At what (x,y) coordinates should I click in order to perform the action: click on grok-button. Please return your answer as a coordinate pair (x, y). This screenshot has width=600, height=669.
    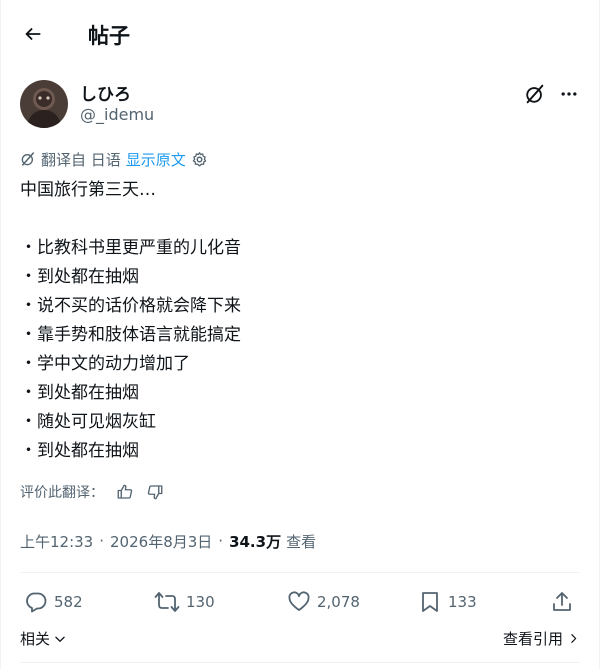
    Looking at the image, I should click on (535, 94).